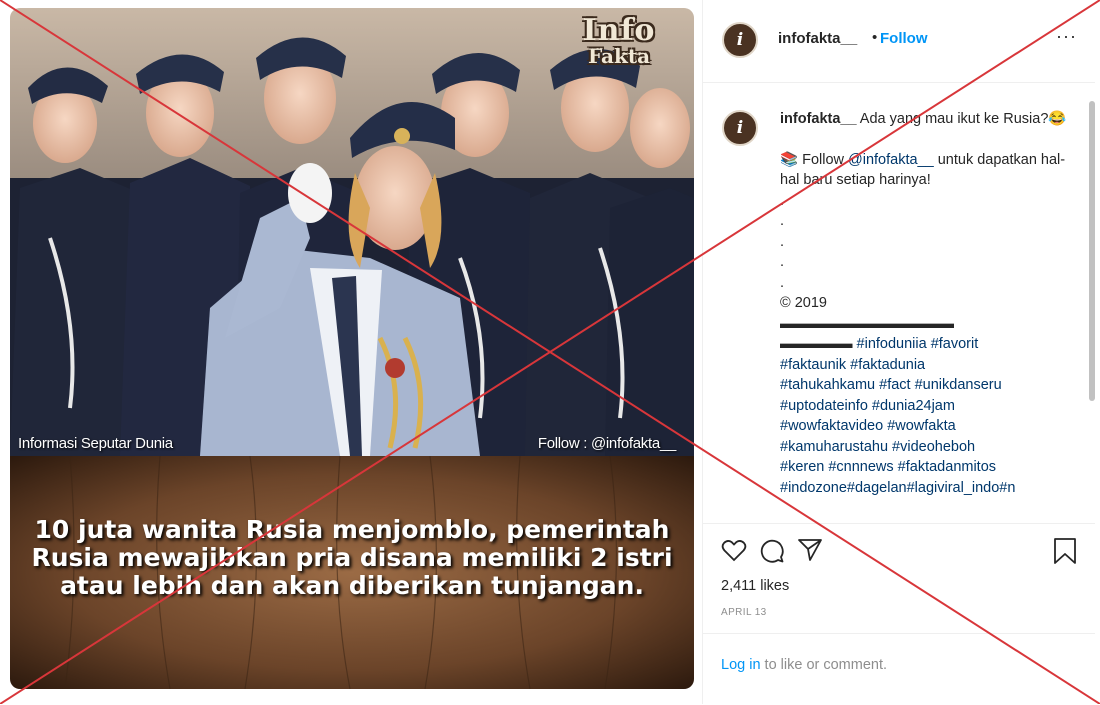  I want to click on like-heart-icon, so click(734, 550).